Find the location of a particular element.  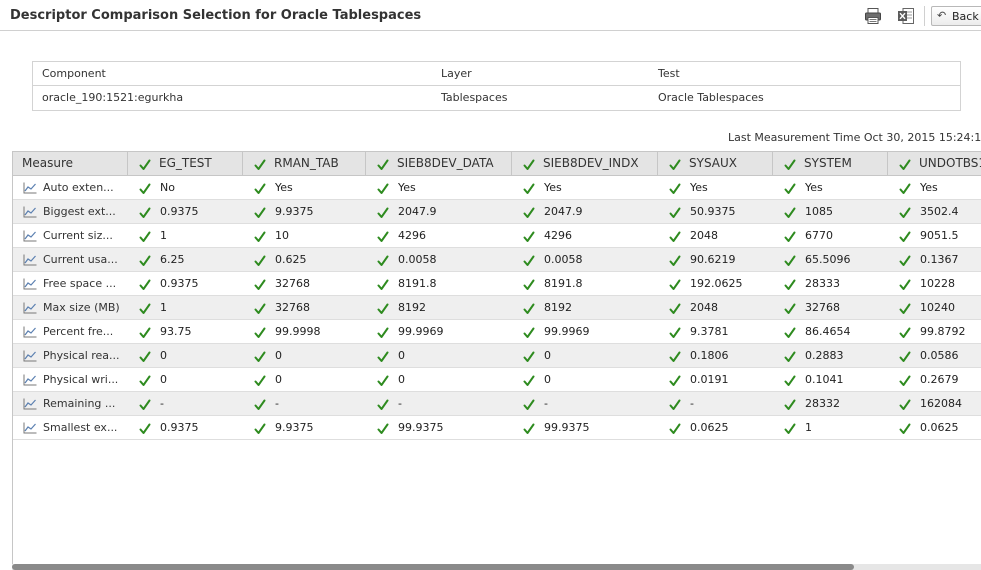

cell-value: 99.9375 is located at coordinates (421, 427).